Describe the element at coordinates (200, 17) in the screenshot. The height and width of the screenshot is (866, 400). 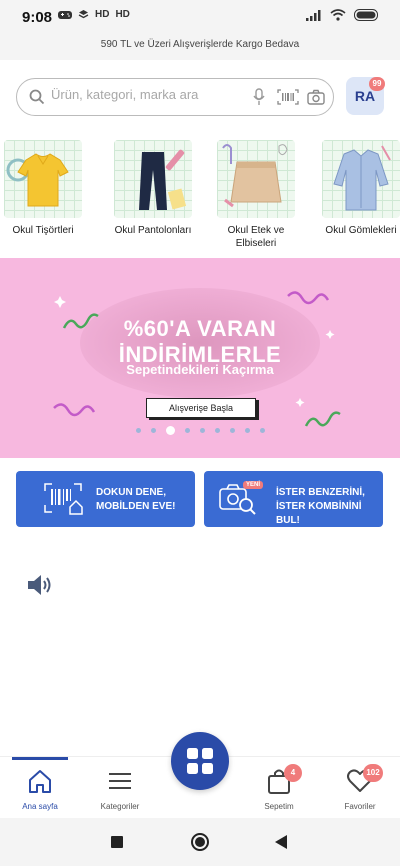
I see `status-bar: 9:08 HD HD` at that location.